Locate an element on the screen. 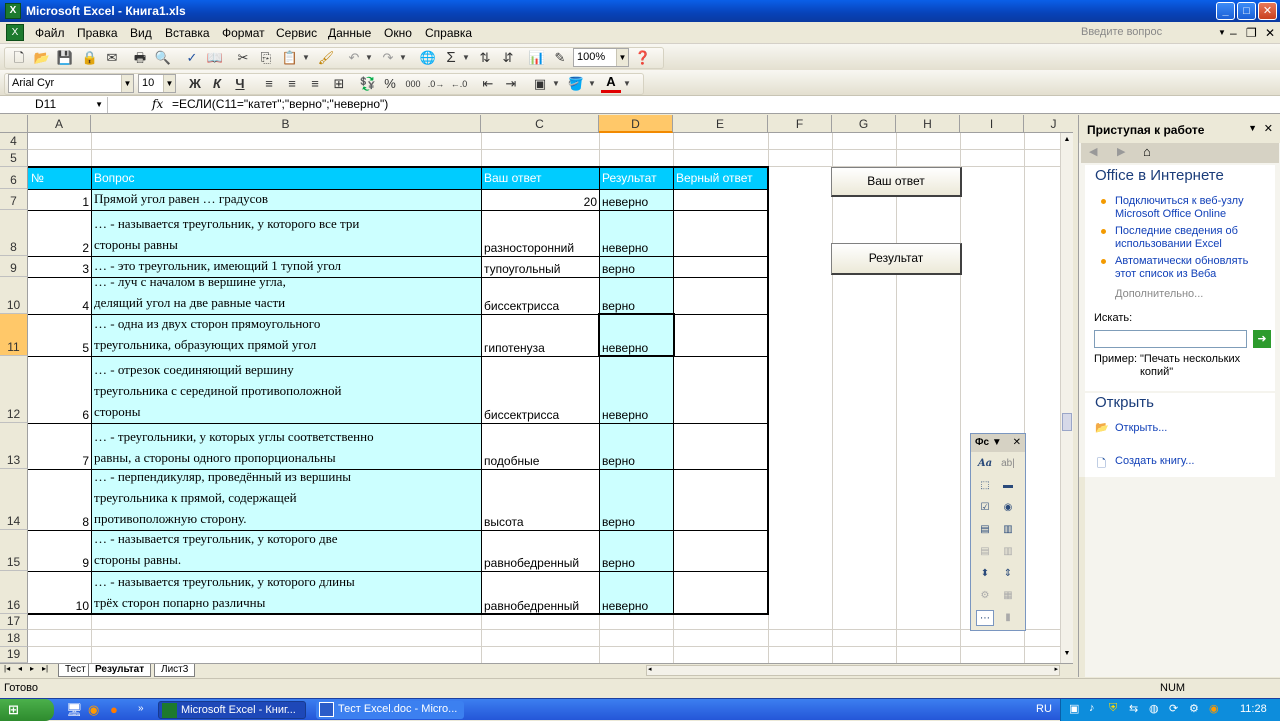 The image size is (1280, 721). result-button: Результат is located at coordinates (896, 259).